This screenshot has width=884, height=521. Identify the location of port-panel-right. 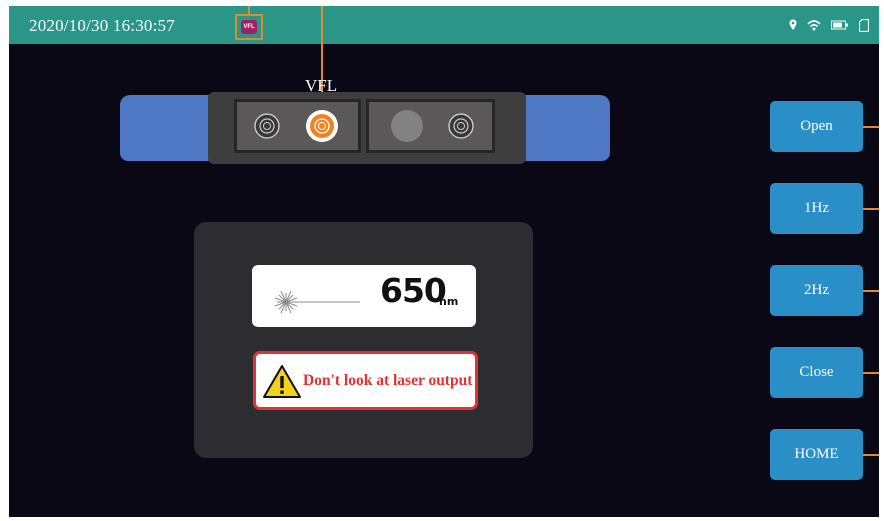
(430, 126).